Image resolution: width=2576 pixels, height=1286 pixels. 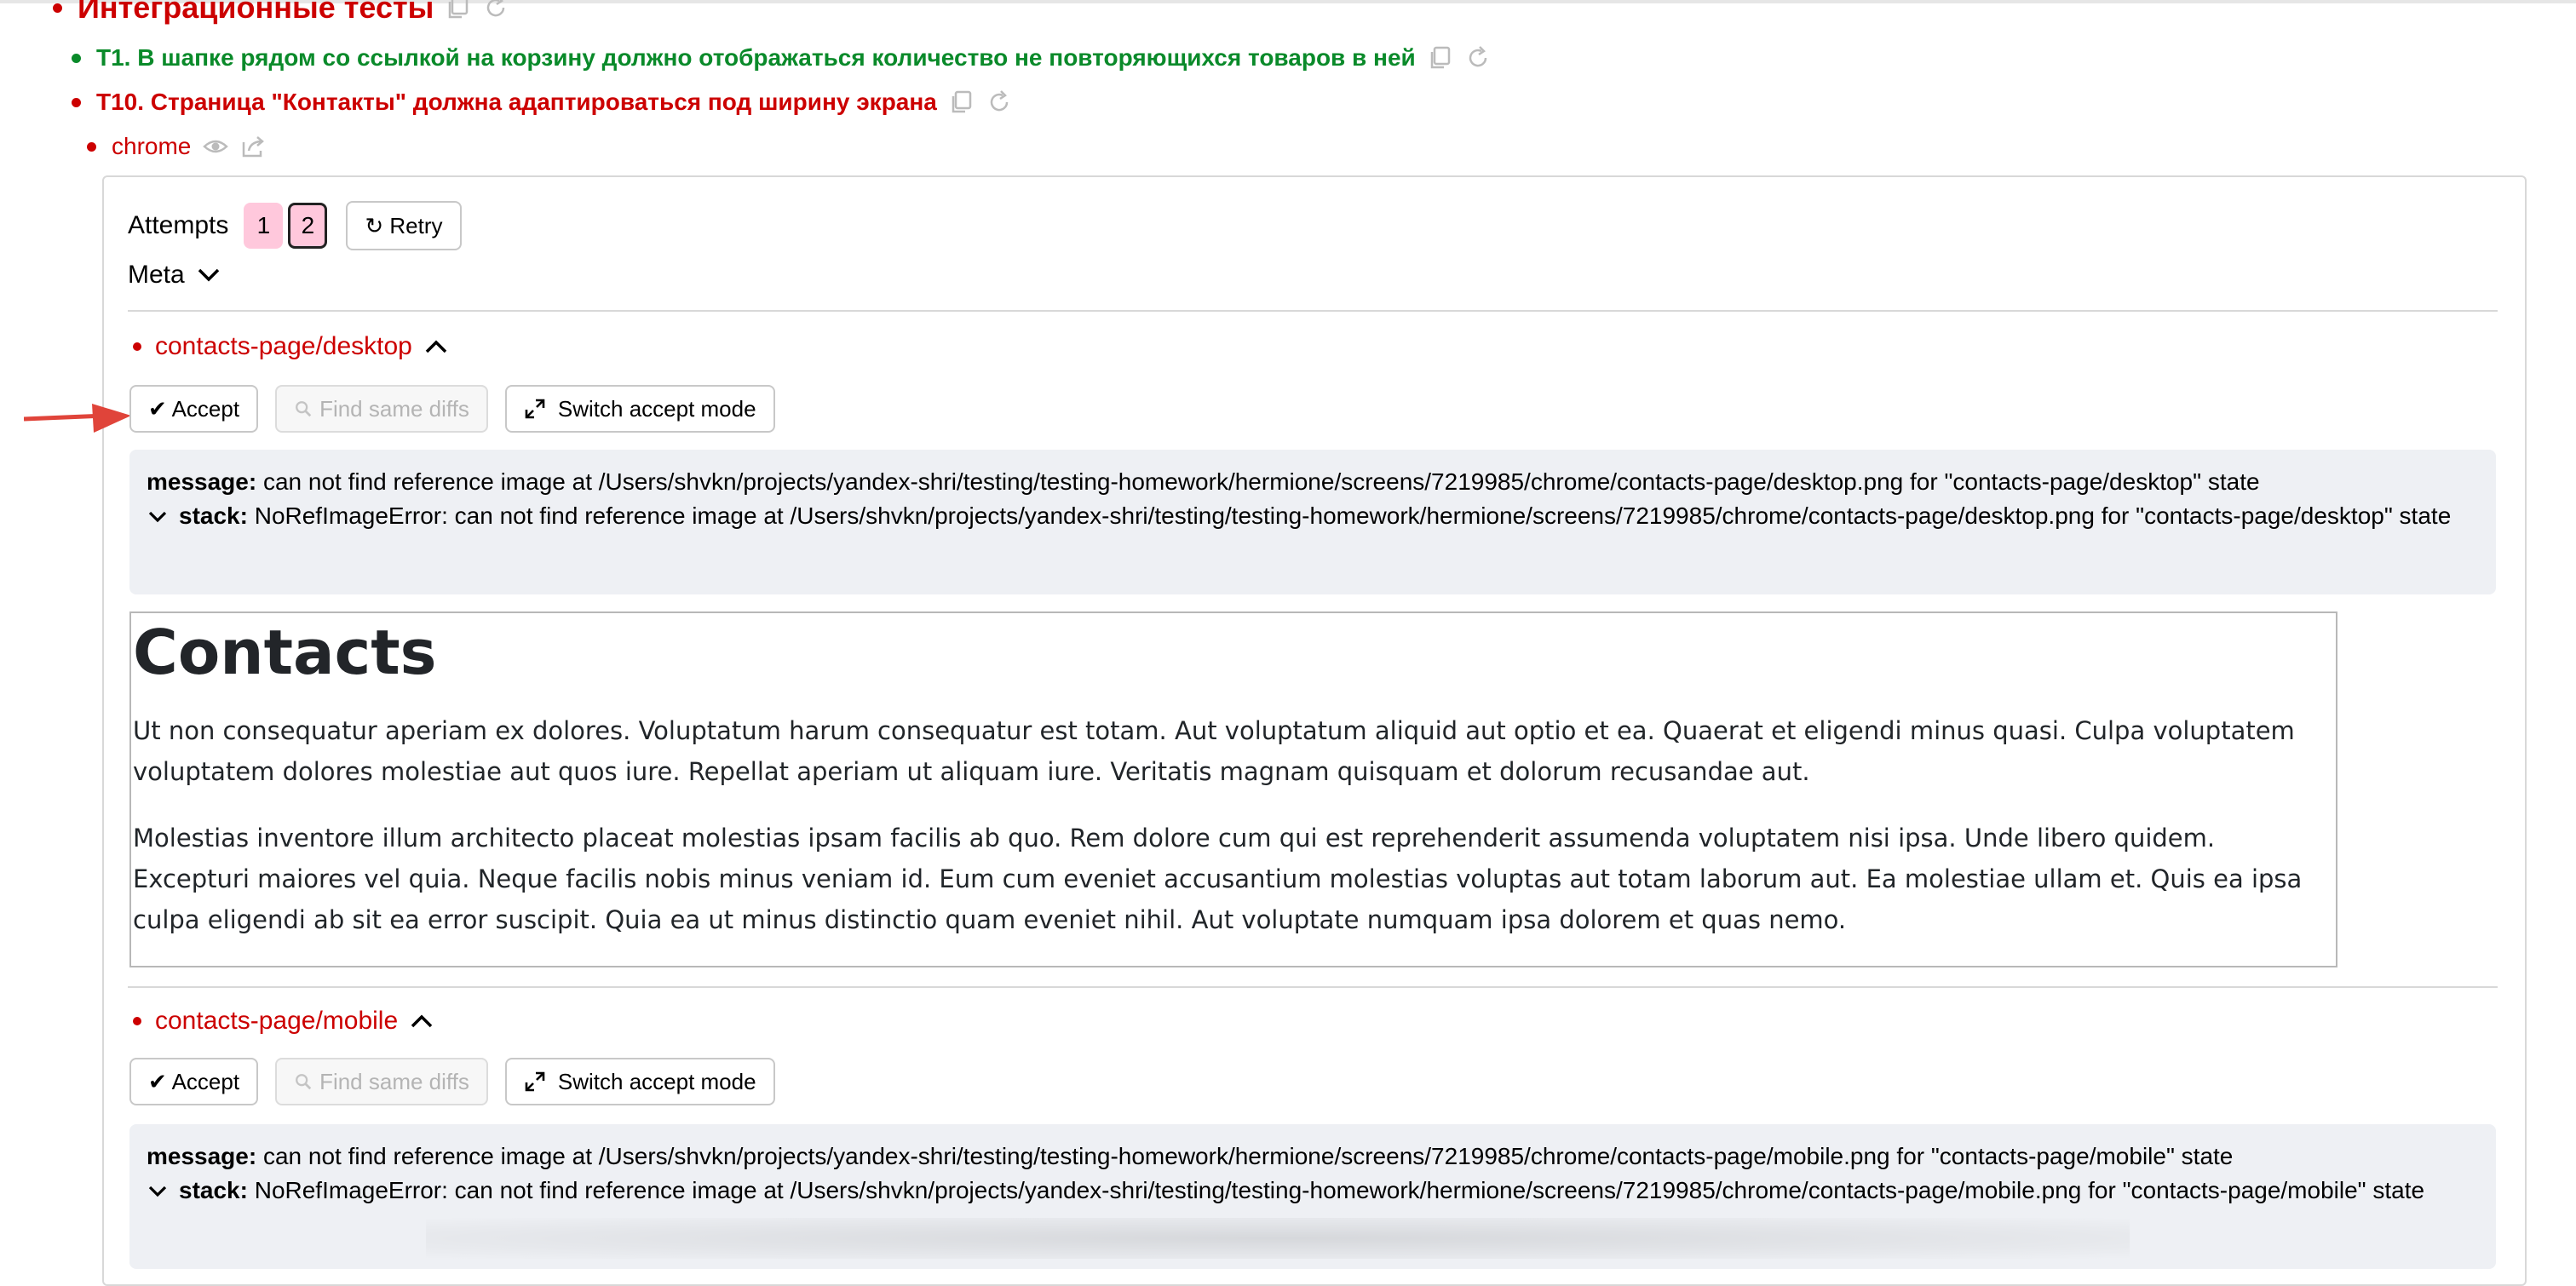 I want to click on state-header-desktop: contacts-page/desktop, so click(x=290, y=346).